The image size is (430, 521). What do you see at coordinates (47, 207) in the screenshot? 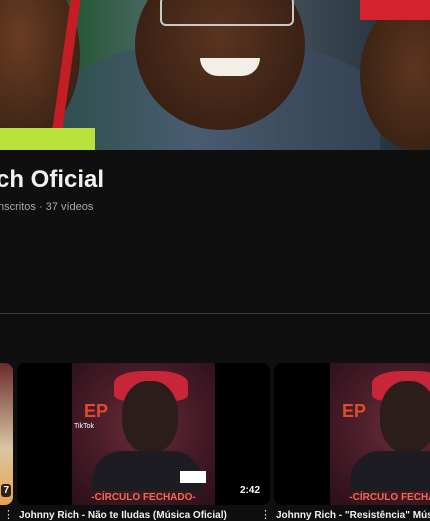
I see `channel-meta: nscritos · 37 vídeos` at bounding box center [47, 207].